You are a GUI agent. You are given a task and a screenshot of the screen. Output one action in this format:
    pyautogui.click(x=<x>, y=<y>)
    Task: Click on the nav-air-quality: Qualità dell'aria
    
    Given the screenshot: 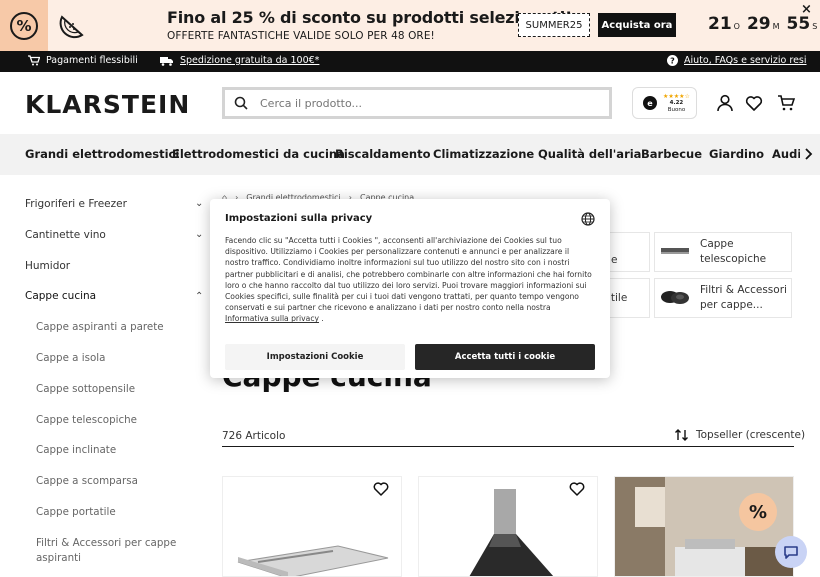 What is the action you would take?
    pyautogui.click(x=589, y=154)
    